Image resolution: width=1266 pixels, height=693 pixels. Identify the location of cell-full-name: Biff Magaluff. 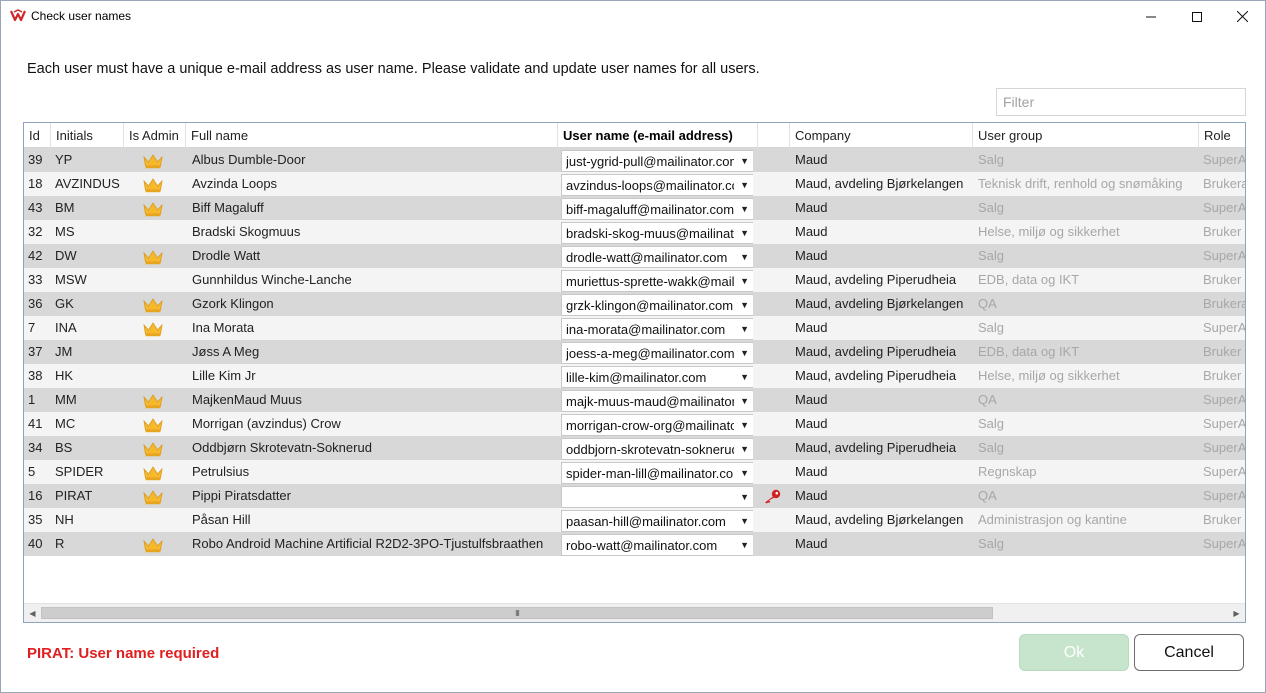
(228, 207).